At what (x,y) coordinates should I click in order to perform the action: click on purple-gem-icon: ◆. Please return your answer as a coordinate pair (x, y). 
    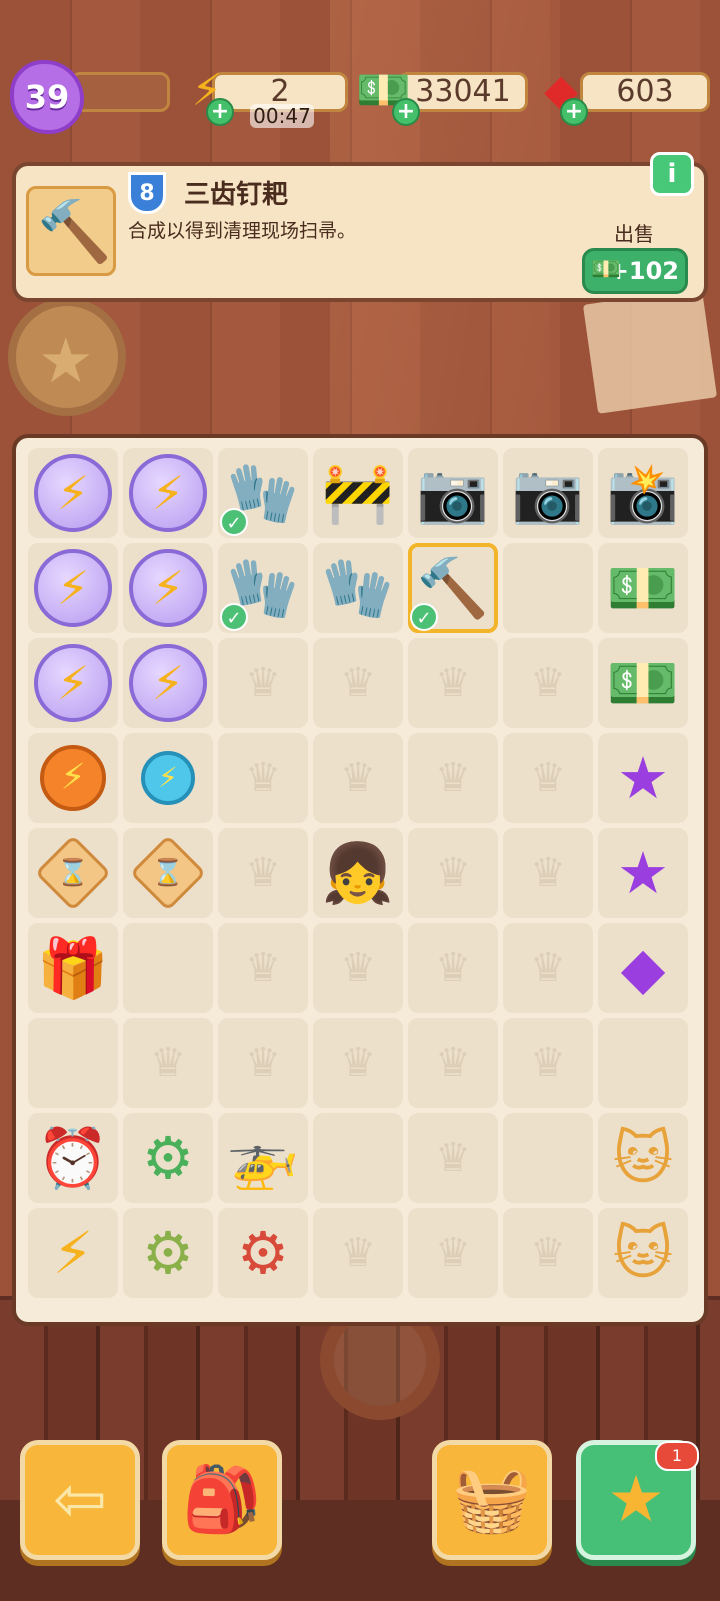
    Looking at the image, I should click on (643, 968).